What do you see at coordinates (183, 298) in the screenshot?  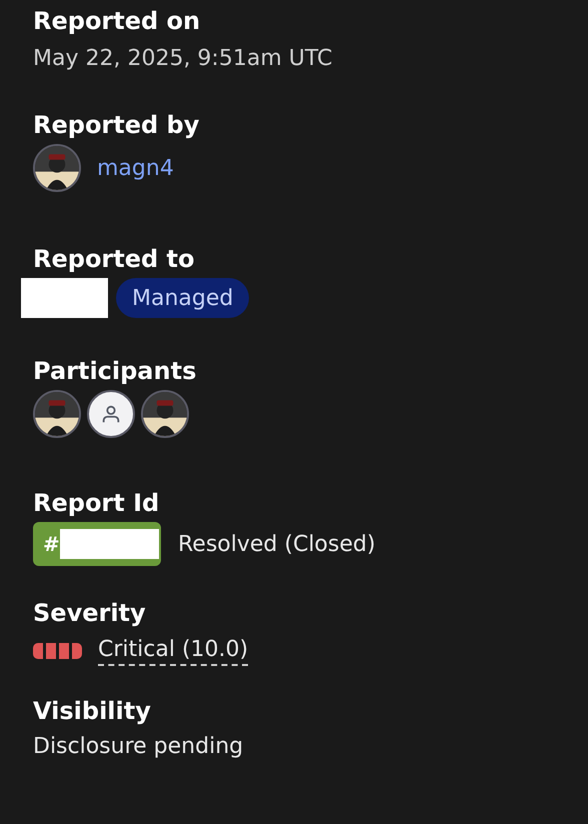 I see `managed-badge: Managed` at bounding box center [183, 298].